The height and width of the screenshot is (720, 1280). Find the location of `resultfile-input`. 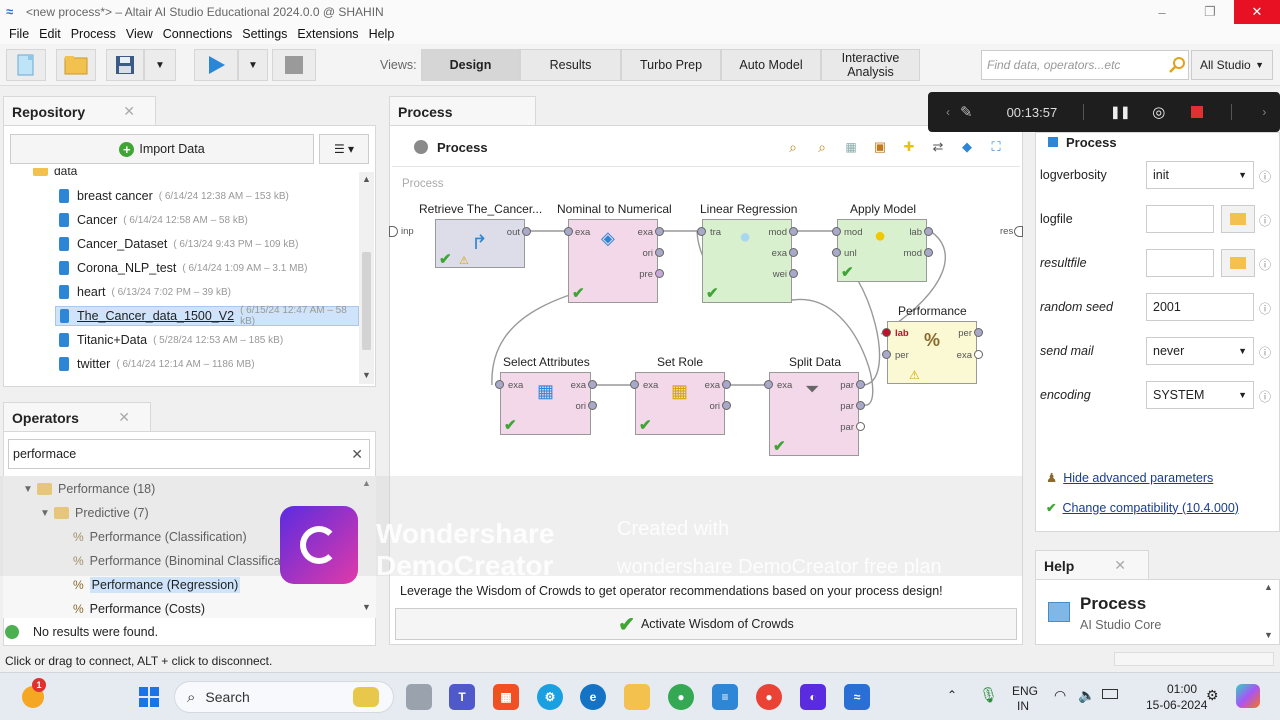

resultfile-input is located at coordinates (1180, 263).